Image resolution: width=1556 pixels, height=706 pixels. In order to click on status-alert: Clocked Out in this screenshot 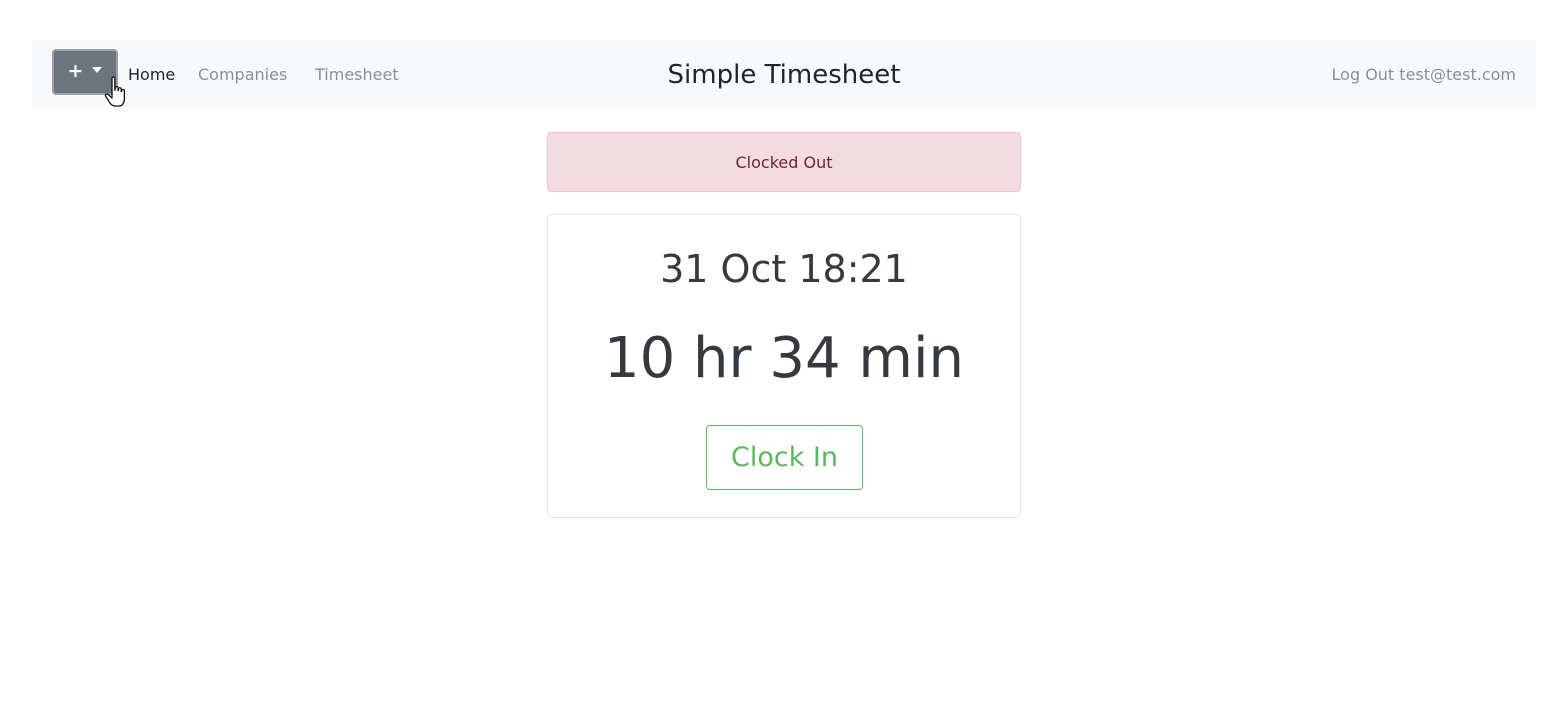, I will do `click(784, 162)`.